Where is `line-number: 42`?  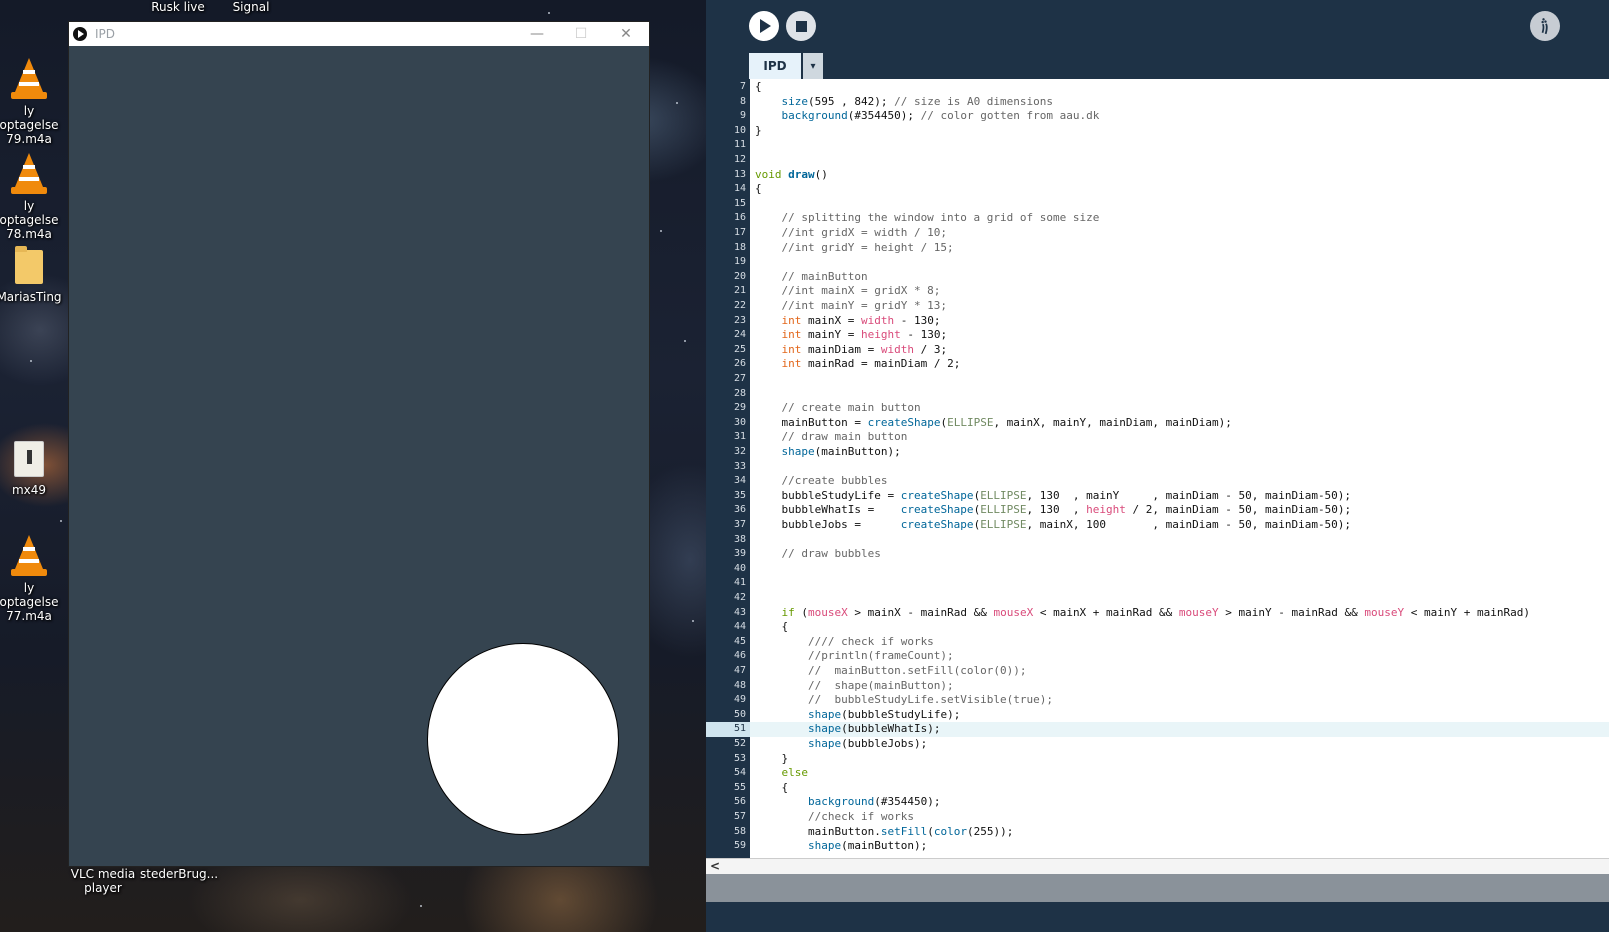 line-number: 42 is located at coordinates (739, 597).